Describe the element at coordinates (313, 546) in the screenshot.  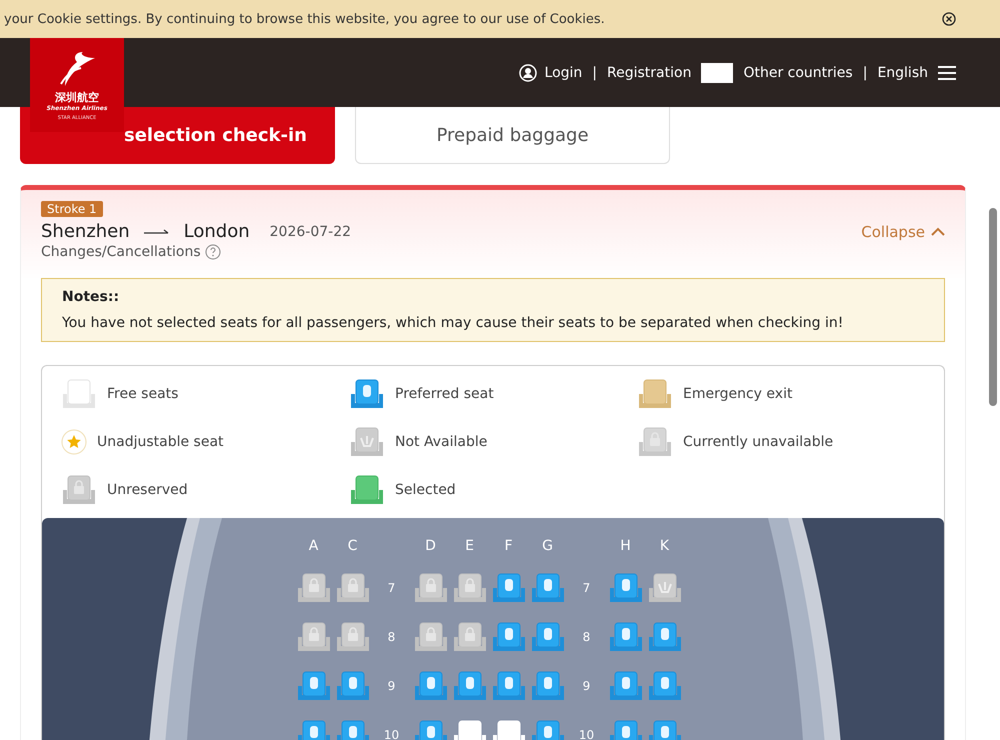
I see `column-letter: A` at that location.